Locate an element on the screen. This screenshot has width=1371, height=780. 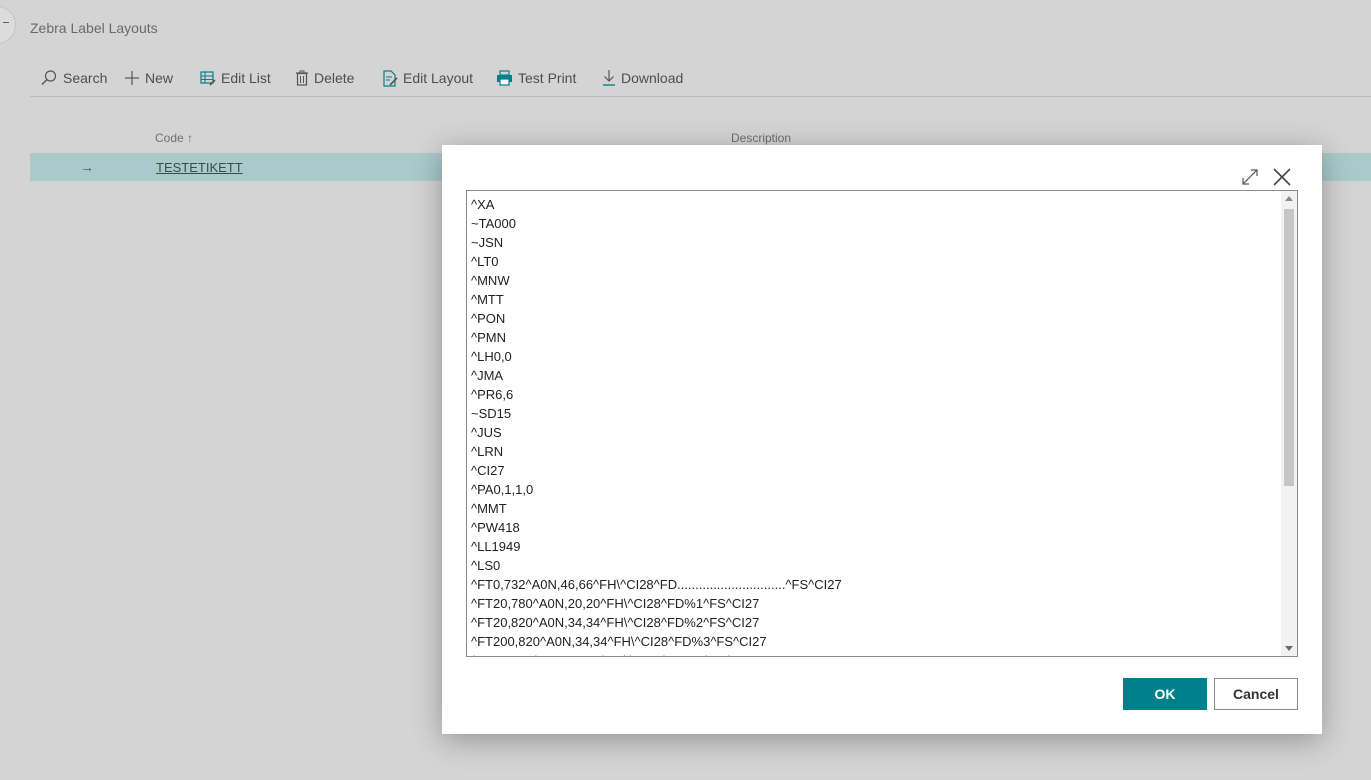
code-line: ^JMA is located at coordinates (487, 375).